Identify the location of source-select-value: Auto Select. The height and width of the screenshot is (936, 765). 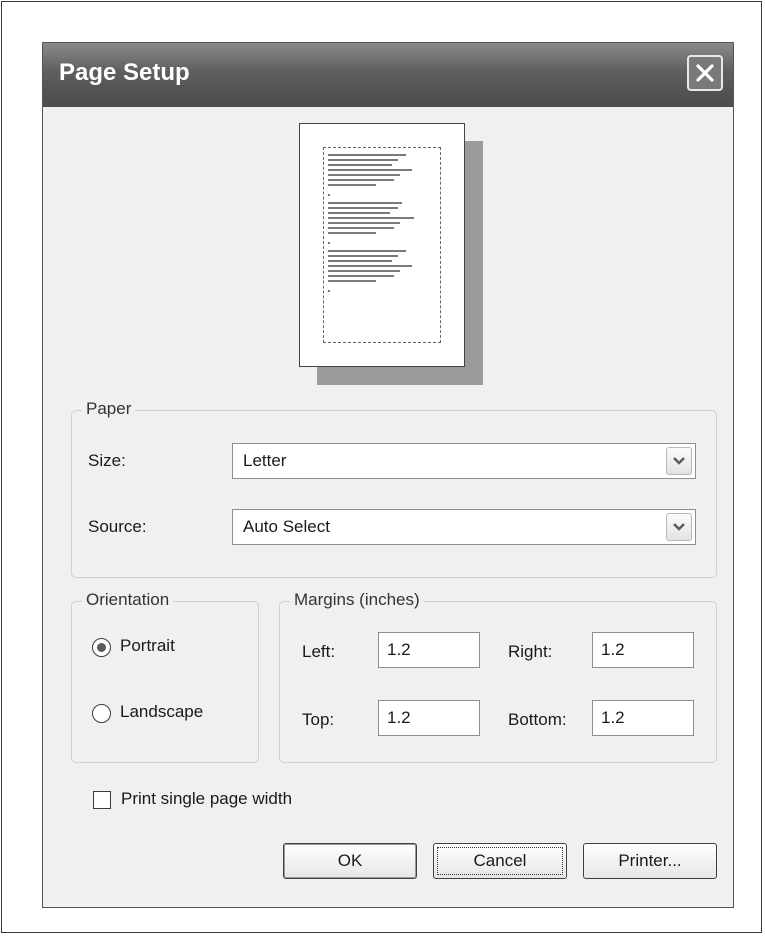
(286, 526).